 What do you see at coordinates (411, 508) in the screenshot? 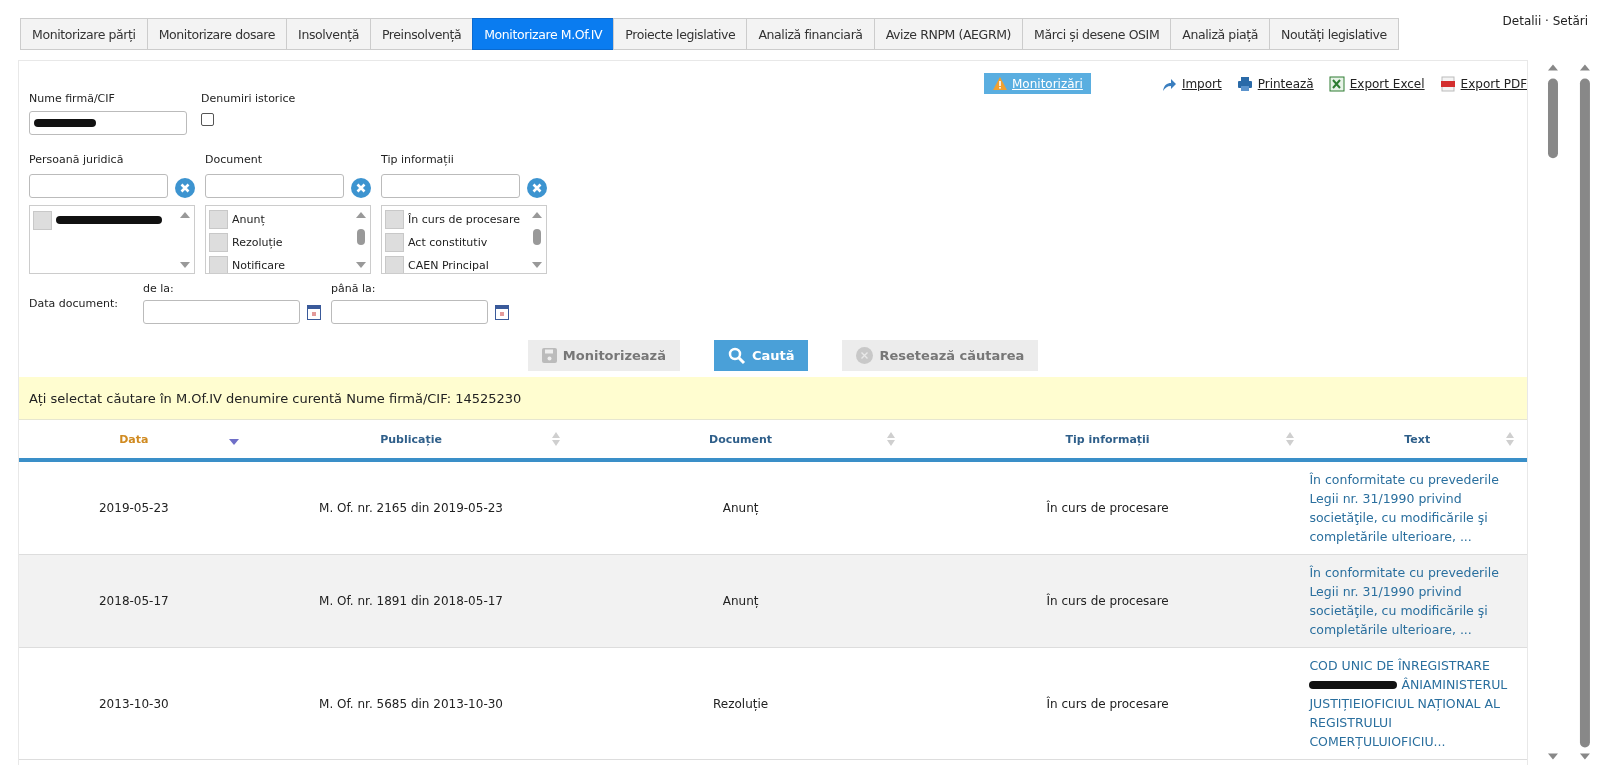
I see `table-cell: M. Of. nr. 2165 din 2019-05-23` at bounding box center [411, 508].